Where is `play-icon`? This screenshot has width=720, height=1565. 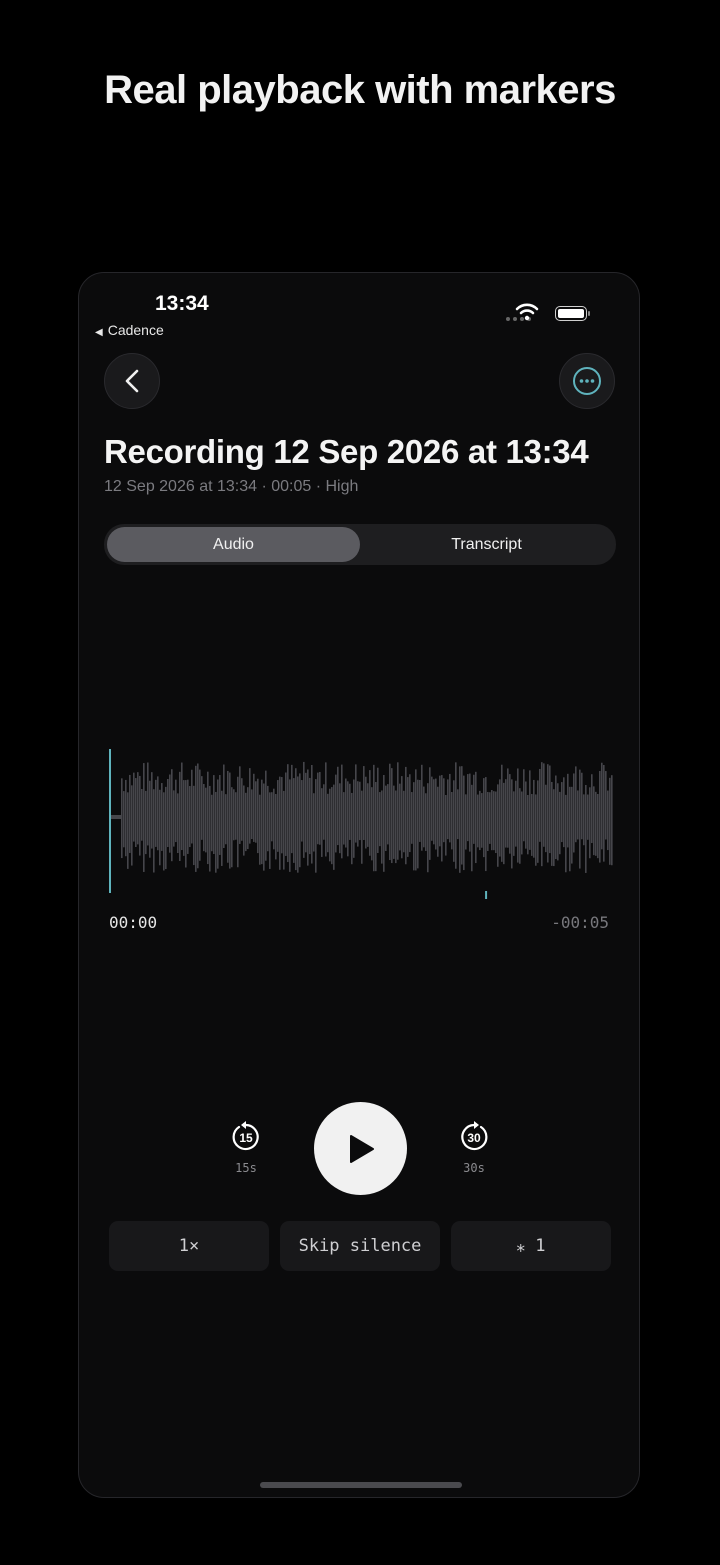 play-icon is located at coordinates (361, 1148).